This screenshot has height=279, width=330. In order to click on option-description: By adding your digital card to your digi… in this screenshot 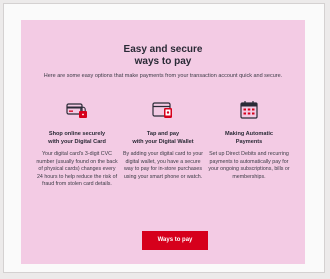, I will do `click(163, 165)`.